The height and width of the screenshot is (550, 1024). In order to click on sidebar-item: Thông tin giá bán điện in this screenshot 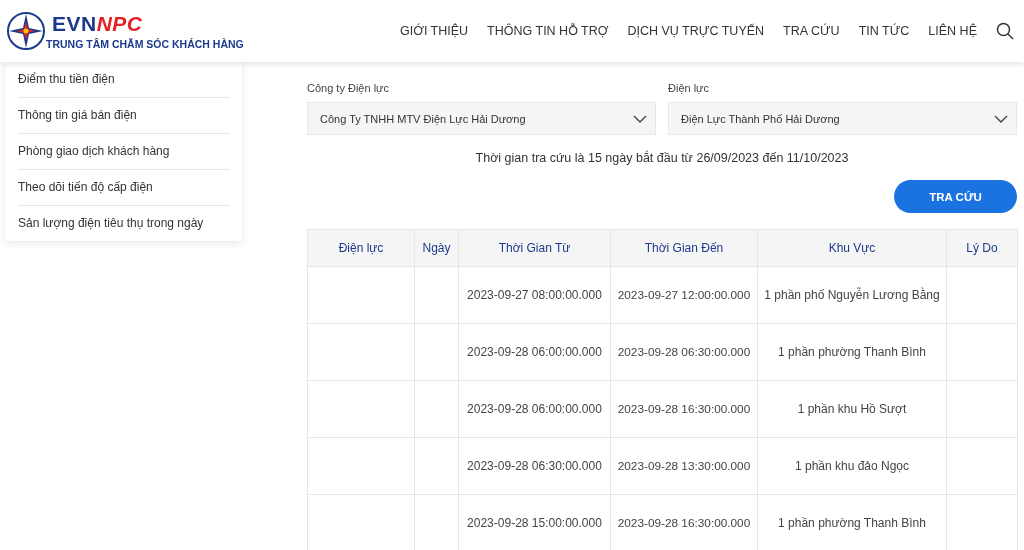, I will do `click(124, 115)`.